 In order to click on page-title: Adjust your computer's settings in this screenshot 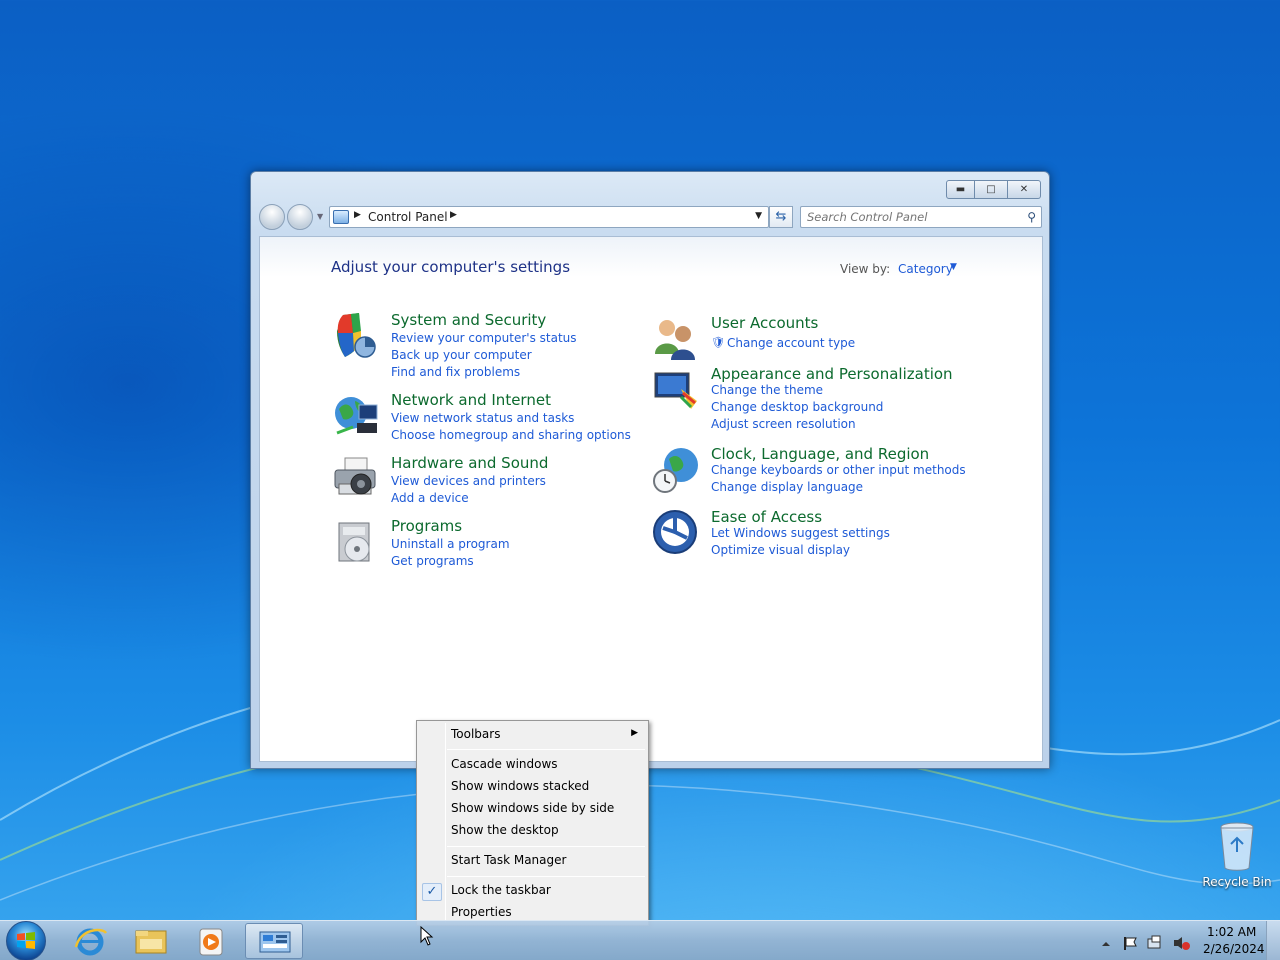, I will do `click(451, 267)`.